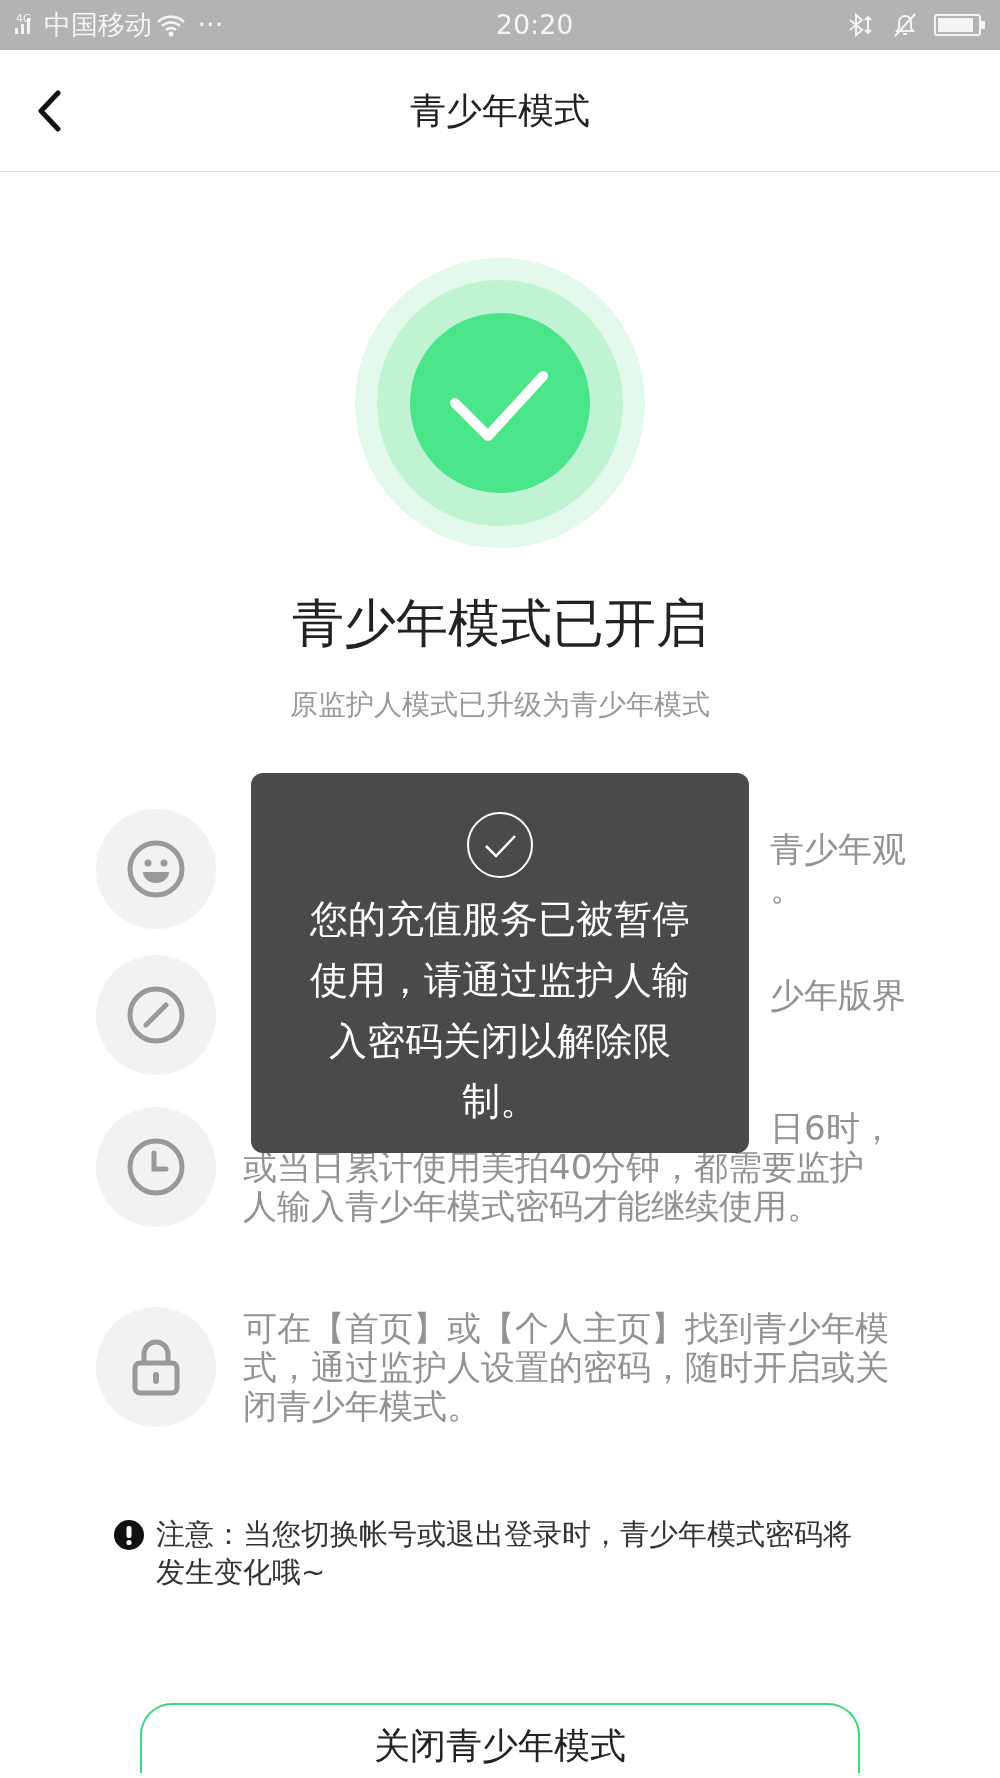 Image resolution: width=1000 pixels, height=1778 pixels. I want to click on note-text: 注意：当您切换帐号或退出登录时，青少年模式密码将发生变化哦~, so click(504, 1553).